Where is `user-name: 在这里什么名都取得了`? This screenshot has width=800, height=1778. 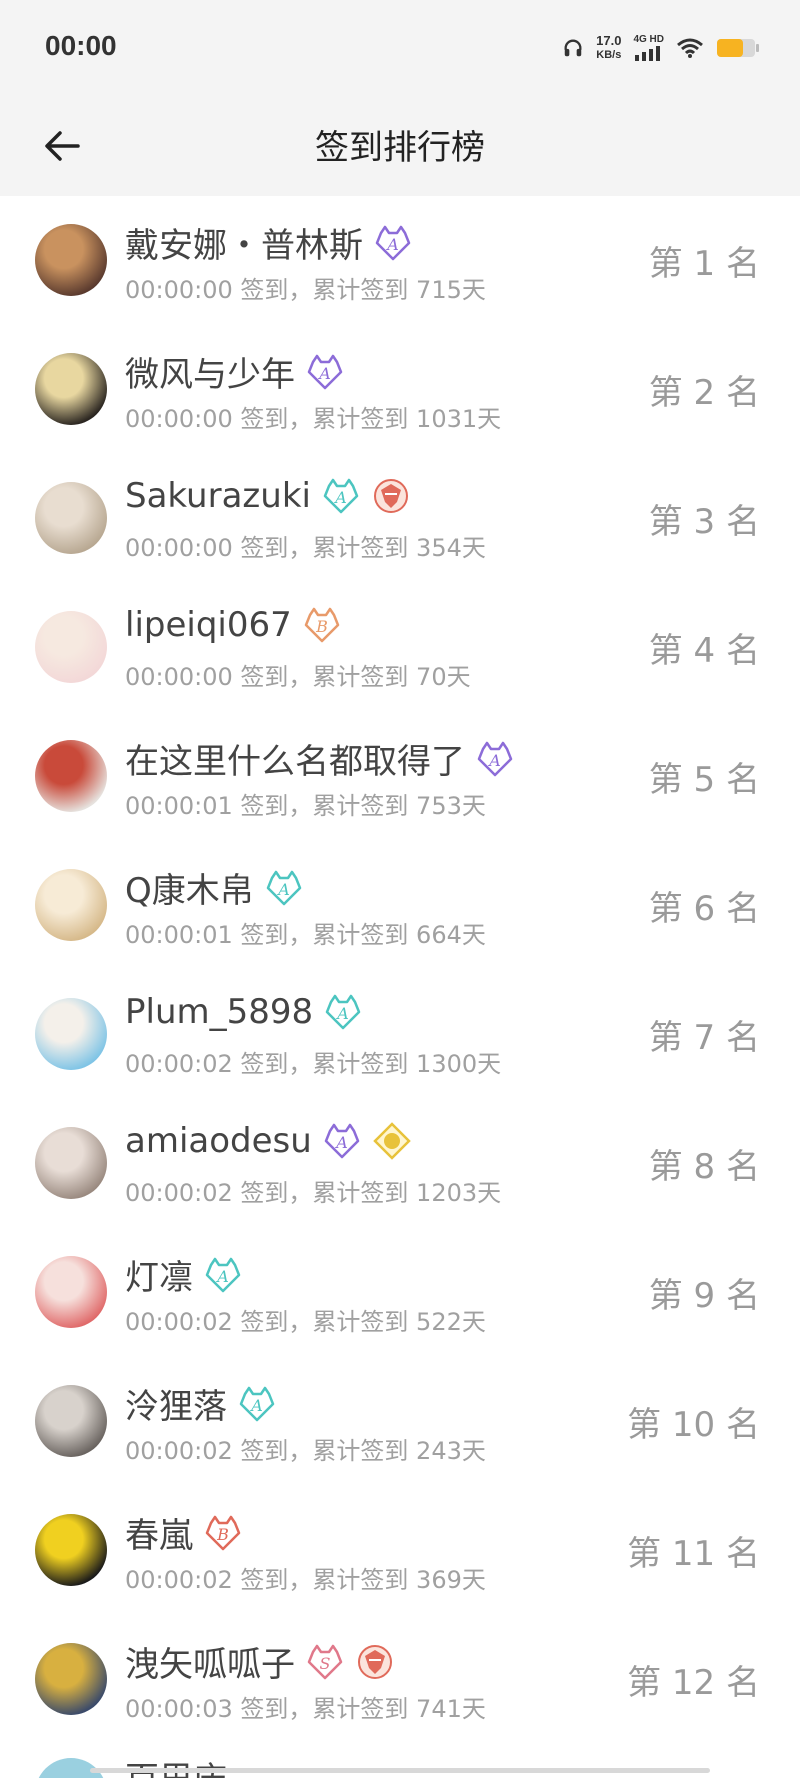
user-name: 在这里什么名都取得了 is located at coordinates (295, 758).